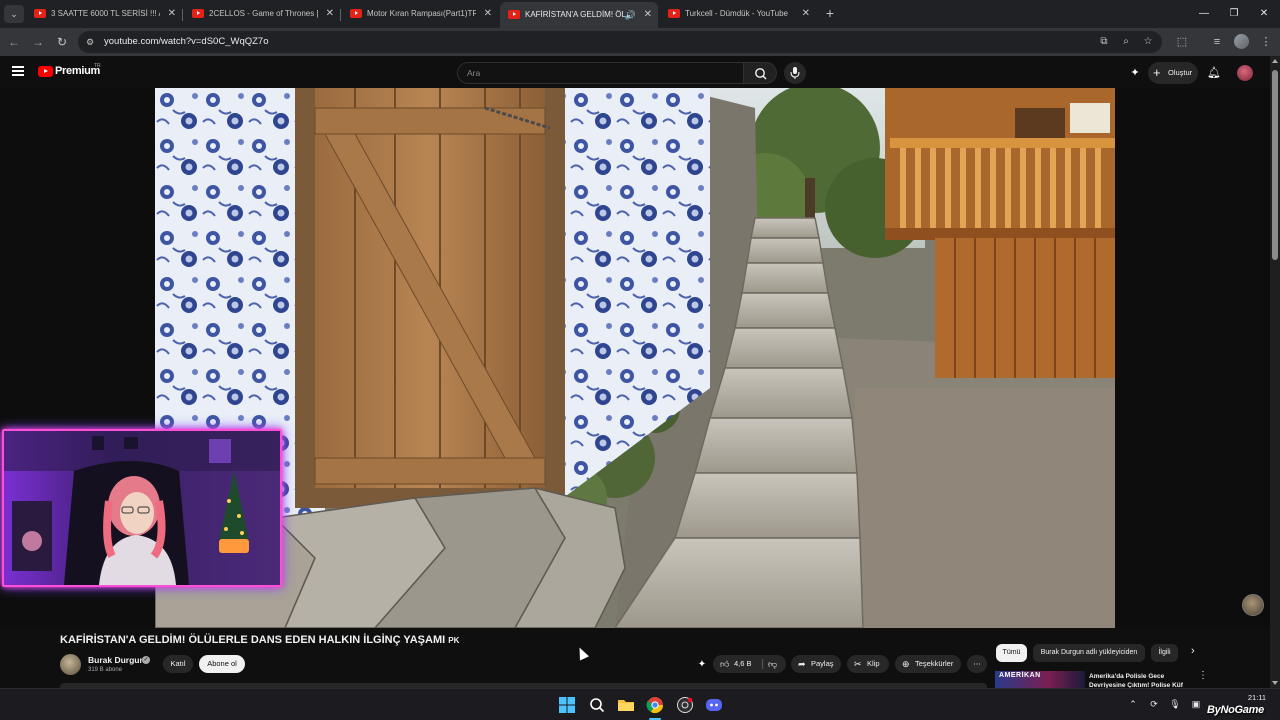 Image resolution: width=1280 pixels, height=720 pixels. I want to click on tab-title: 2CELLOS - Game of Thrones [LI, so click(263, 13).